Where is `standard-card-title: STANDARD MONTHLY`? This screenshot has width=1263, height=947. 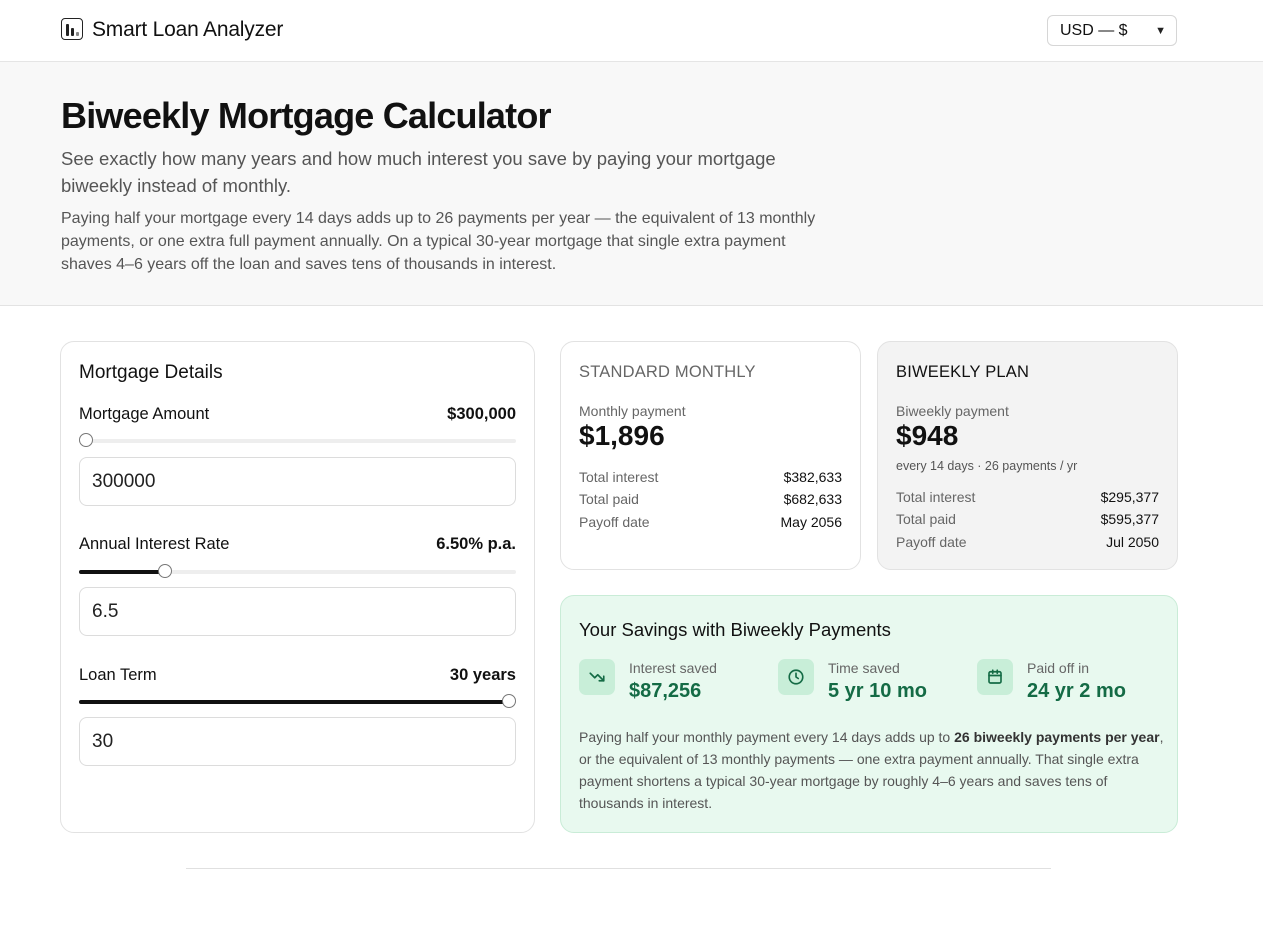 standard-card-title: STANDARD MONTHLY is located at coordinates (667, 372).